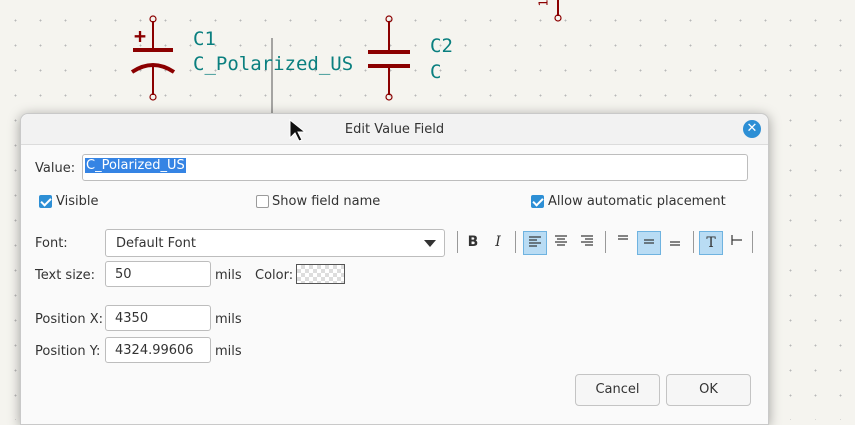 Image resolution: width=855 pixels, height=425 pixels. I want to click on align-center-button, so click(561, 243).